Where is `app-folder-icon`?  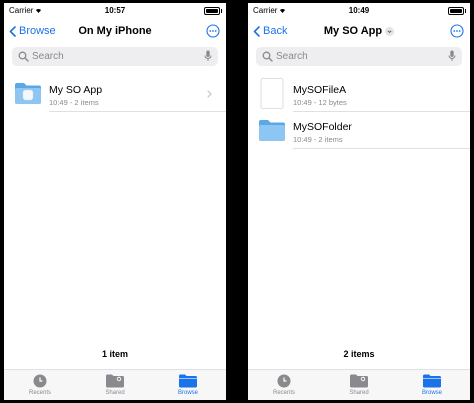
app-folder-icon is located at coordinates (28, 93).